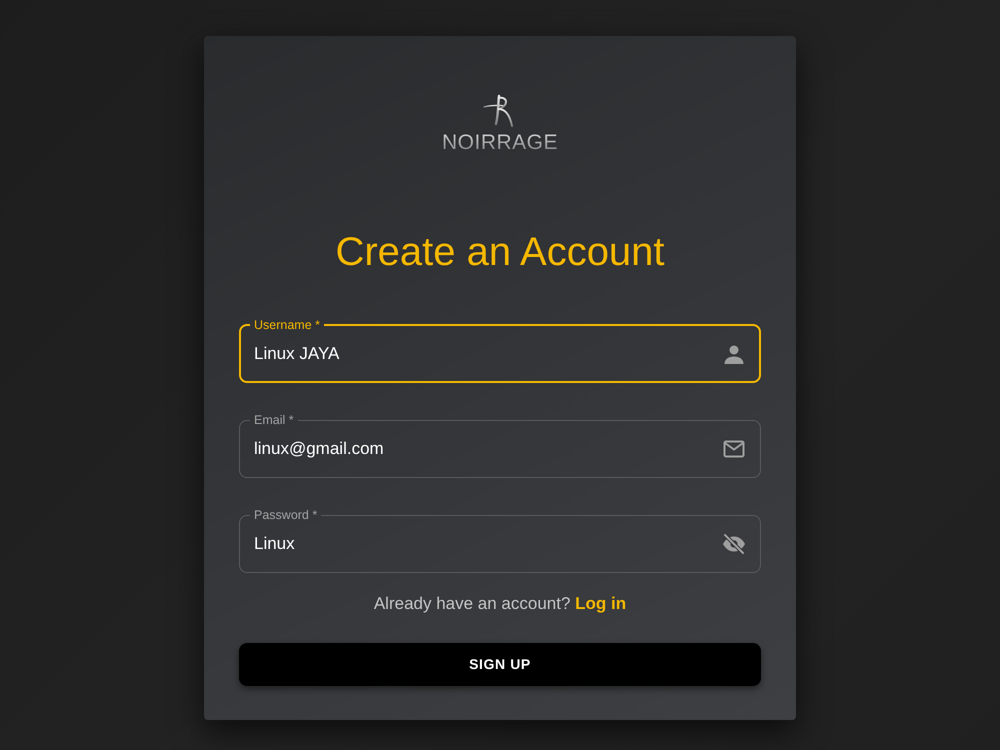 This screenshot has height=750, width=1000. I want to click on field-label: Email *, so click(274, 420).